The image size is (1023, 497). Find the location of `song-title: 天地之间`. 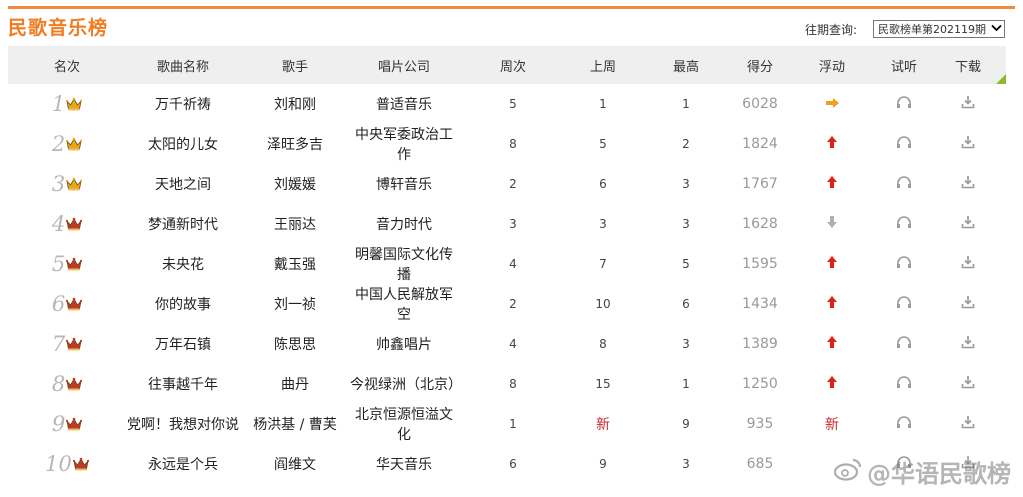

song-title: 天地之间 is located at coordinates (183, 184).